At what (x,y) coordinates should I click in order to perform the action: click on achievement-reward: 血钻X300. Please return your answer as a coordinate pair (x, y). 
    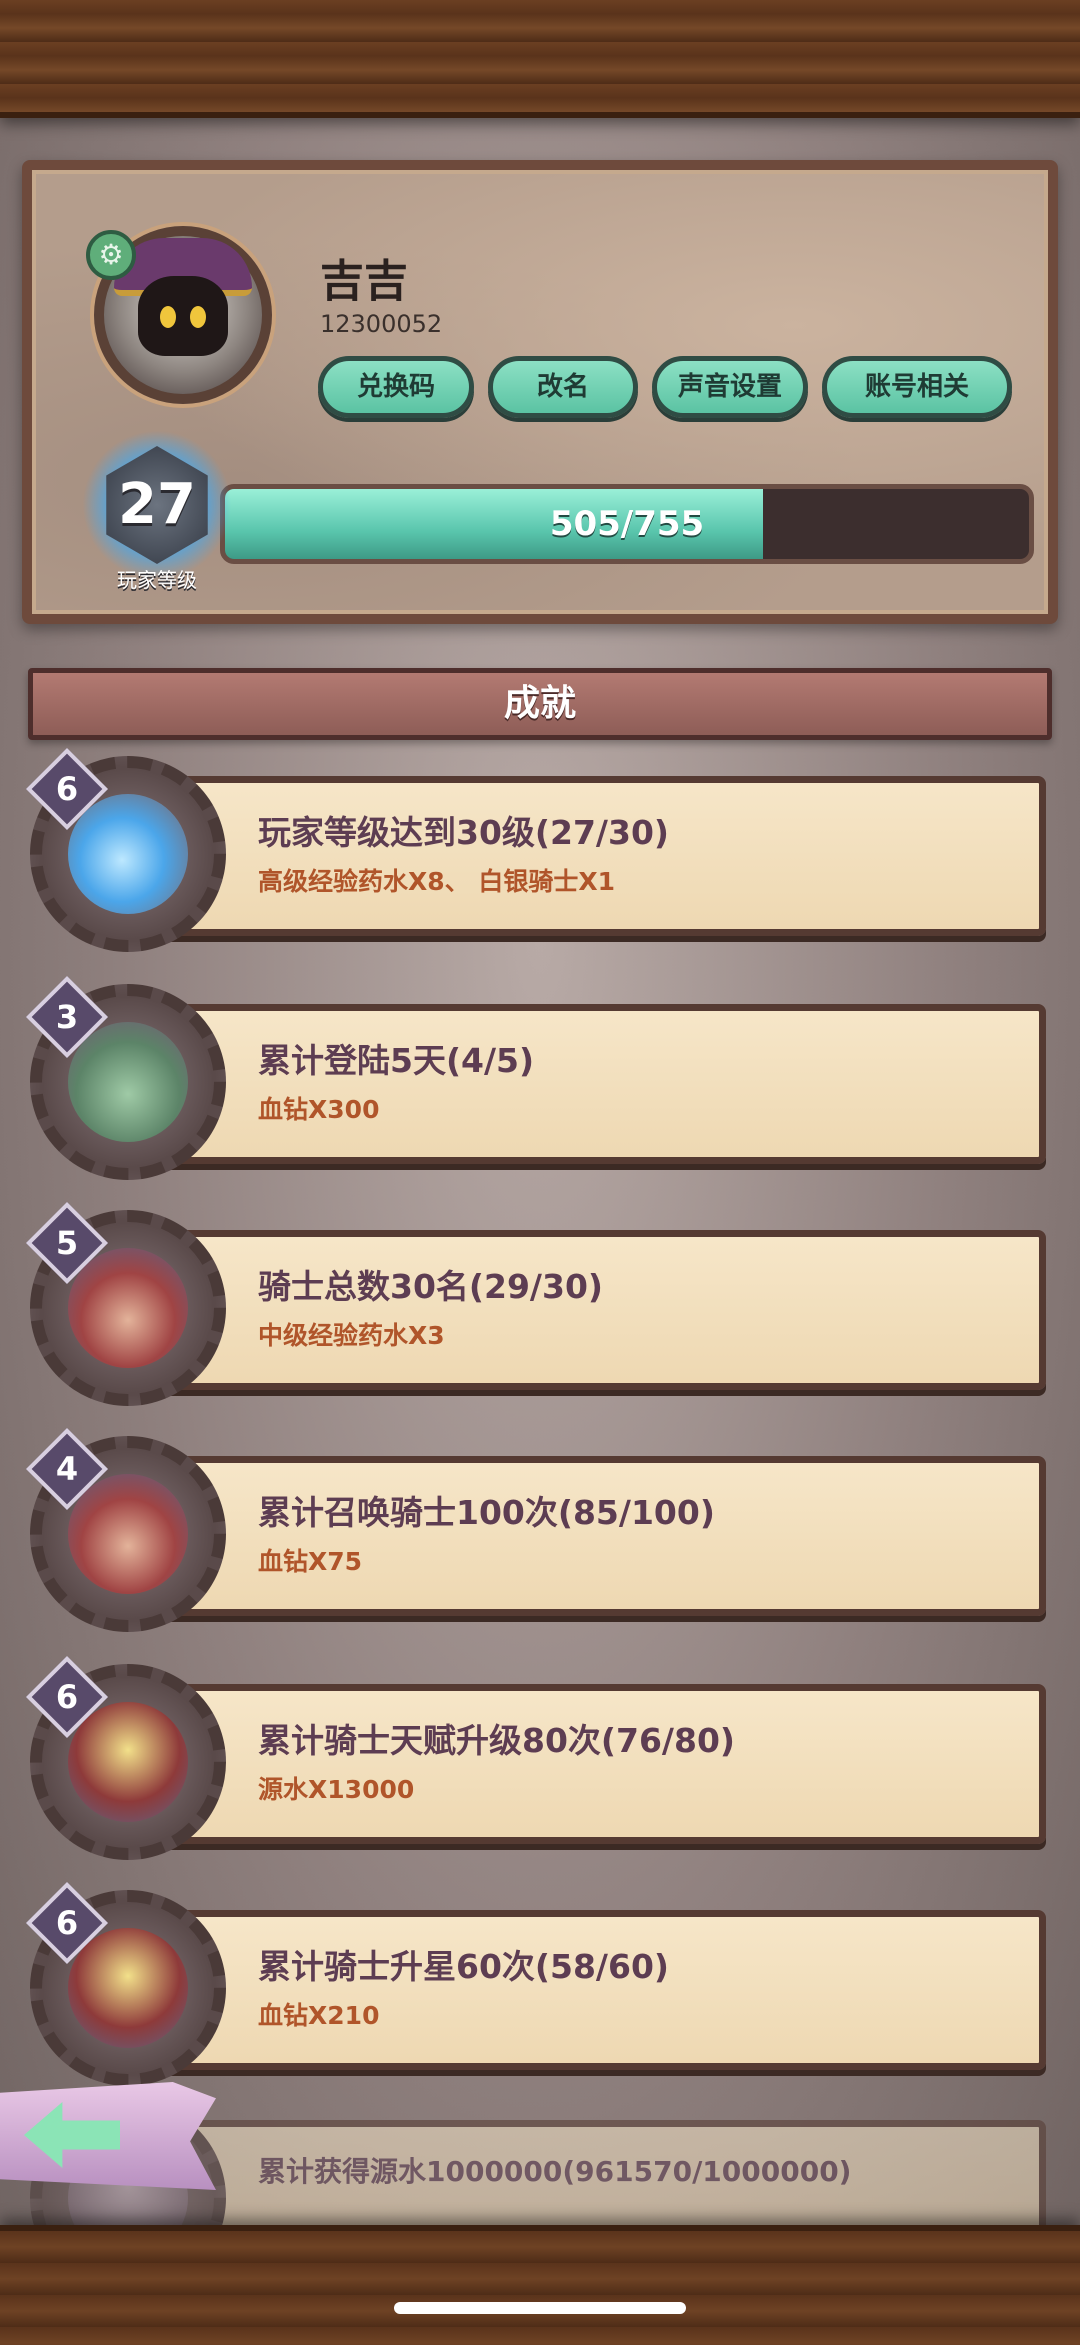
    Looking at the image, I should click on (319, 1109).